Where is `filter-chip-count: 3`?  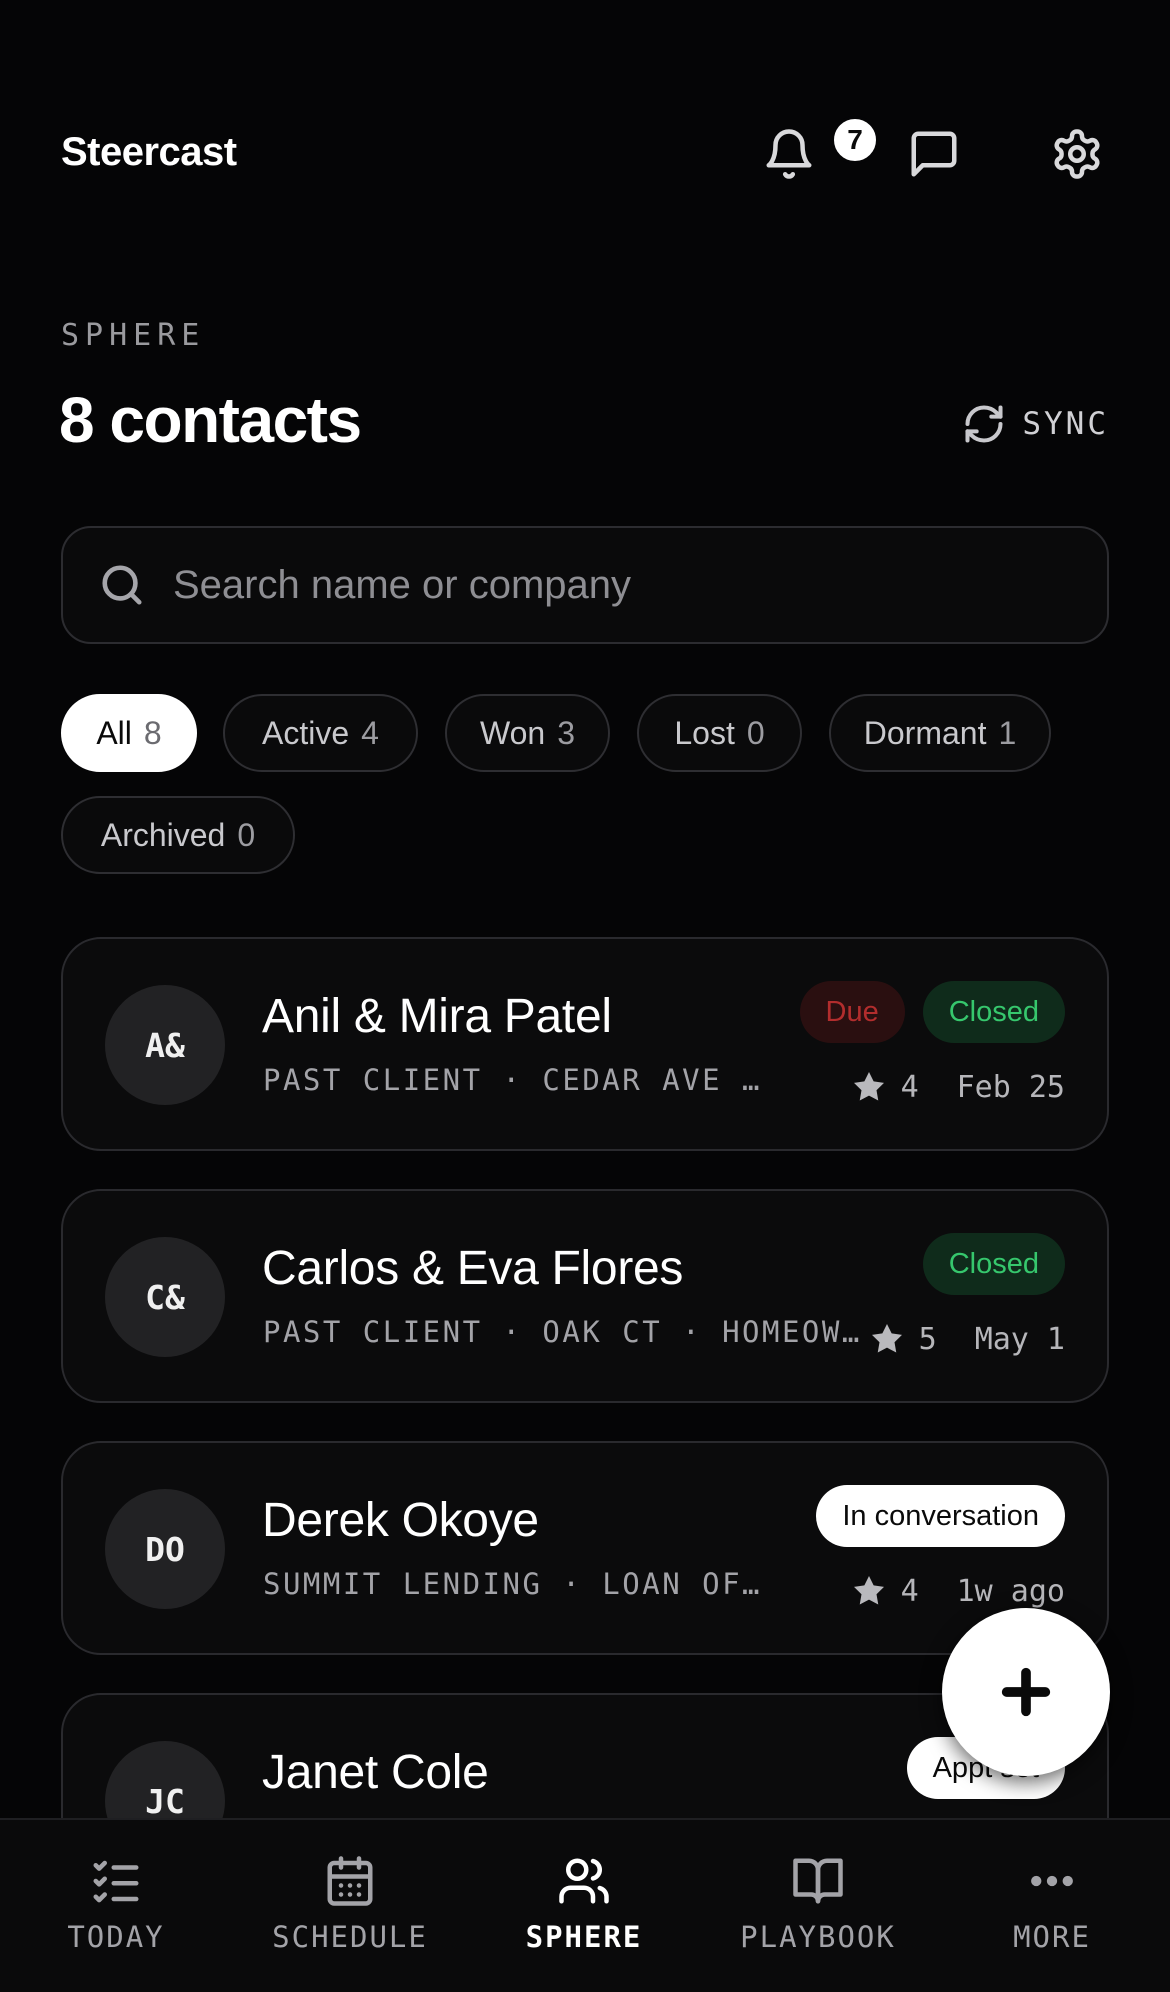 filter-chip-count: 3 is located at coordinates (566, 732).